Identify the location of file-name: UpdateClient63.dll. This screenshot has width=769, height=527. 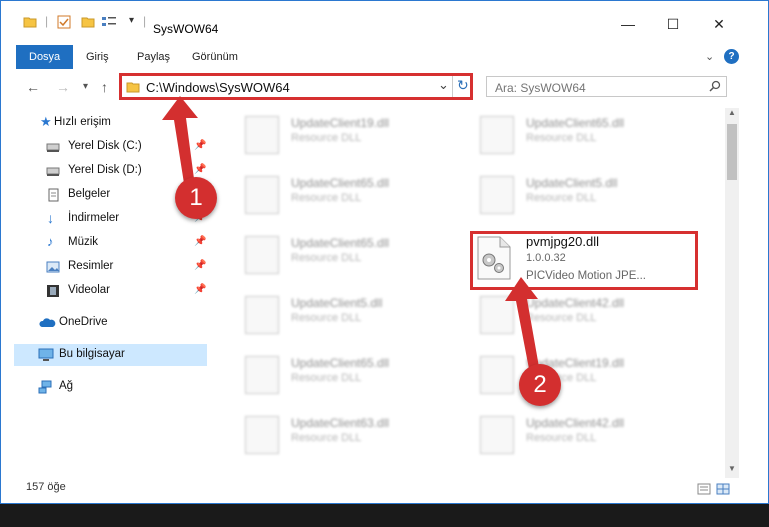
(340, 423).